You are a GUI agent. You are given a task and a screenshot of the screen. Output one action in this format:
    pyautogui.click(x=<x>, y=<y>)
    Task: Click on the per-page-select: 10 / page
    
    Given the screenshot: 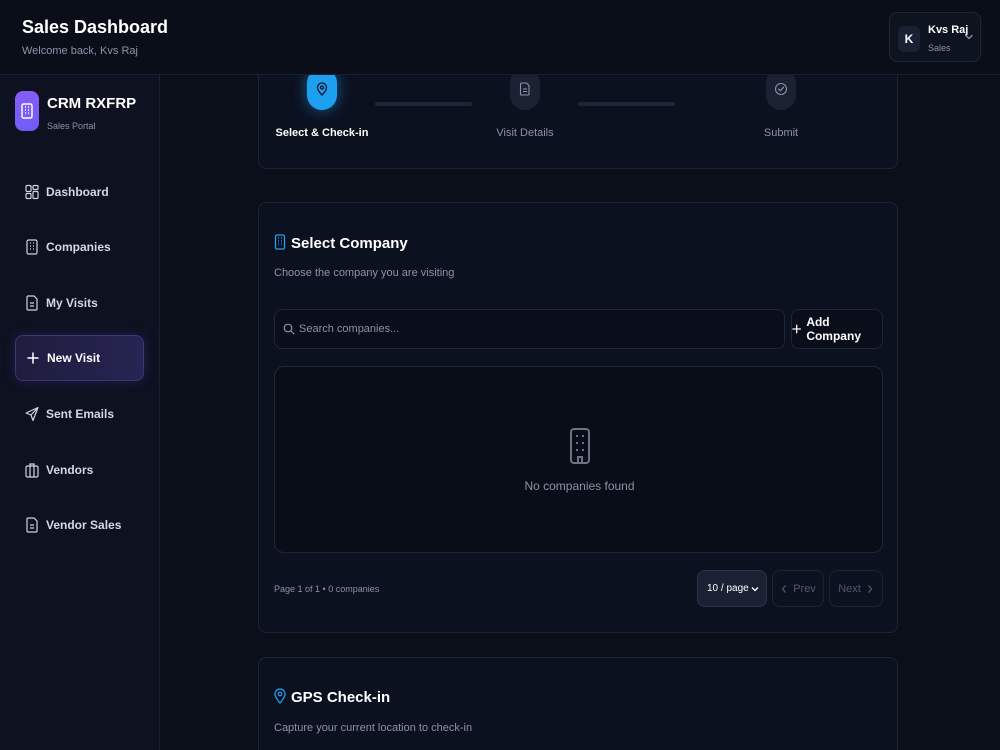 What is the action you would take?
    pyautogui.click(x=732, y=588)
    